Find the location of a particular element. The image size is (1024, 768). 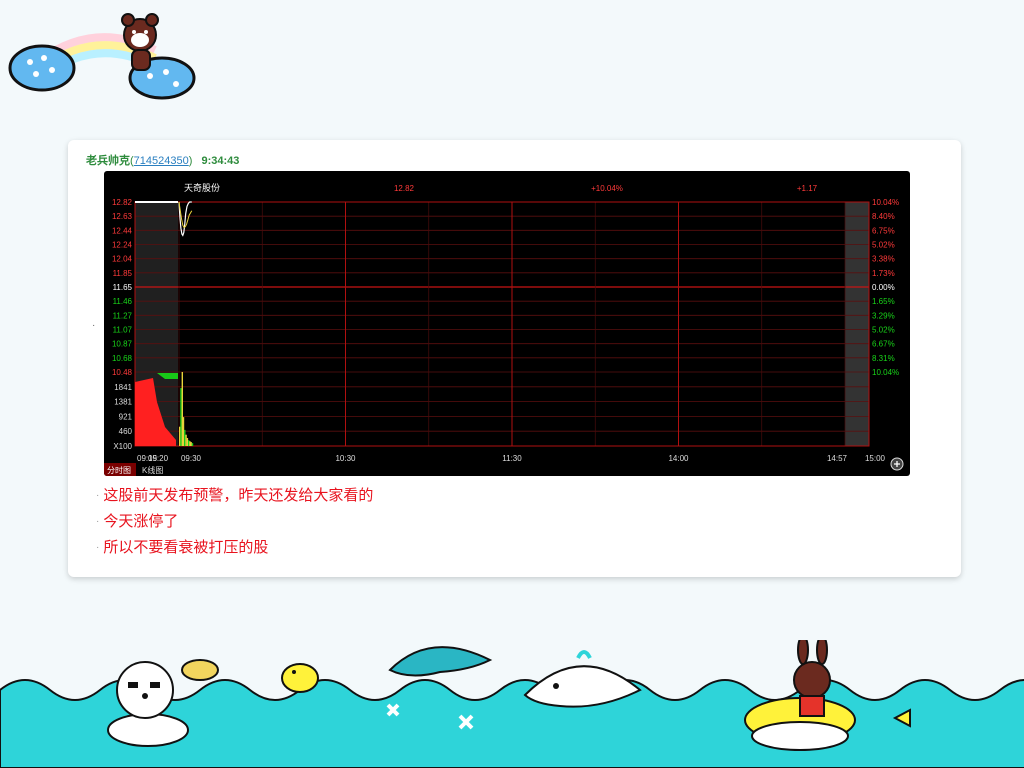

pct-tick-label: 8.40% is located at coordinates (883, 216).